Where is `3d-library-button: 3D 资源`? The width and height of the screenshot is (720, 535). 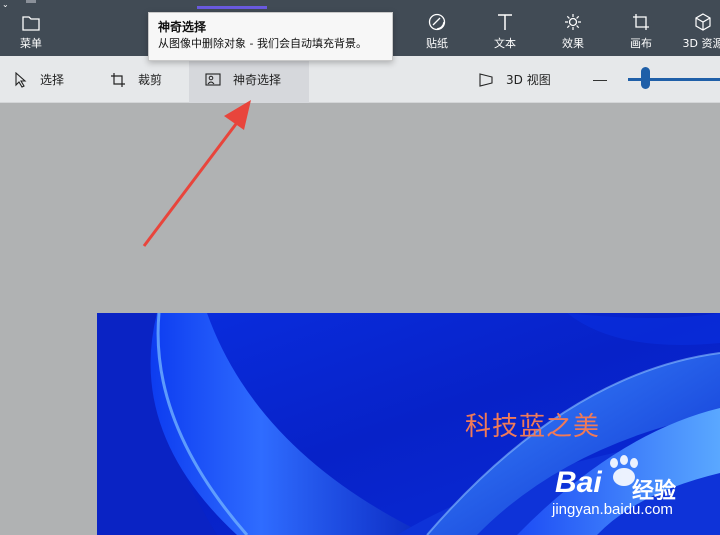 3d-library-button: 3D 资源 is located at coordinates (699, 28).